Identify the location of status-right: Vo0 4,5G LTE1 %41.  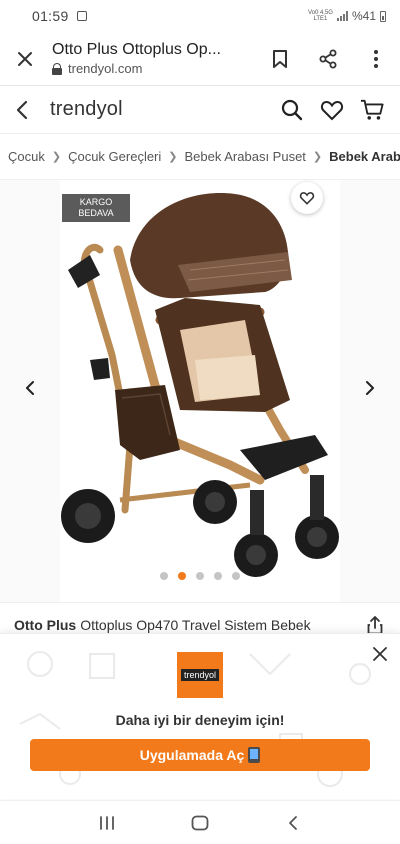
(347, 16).